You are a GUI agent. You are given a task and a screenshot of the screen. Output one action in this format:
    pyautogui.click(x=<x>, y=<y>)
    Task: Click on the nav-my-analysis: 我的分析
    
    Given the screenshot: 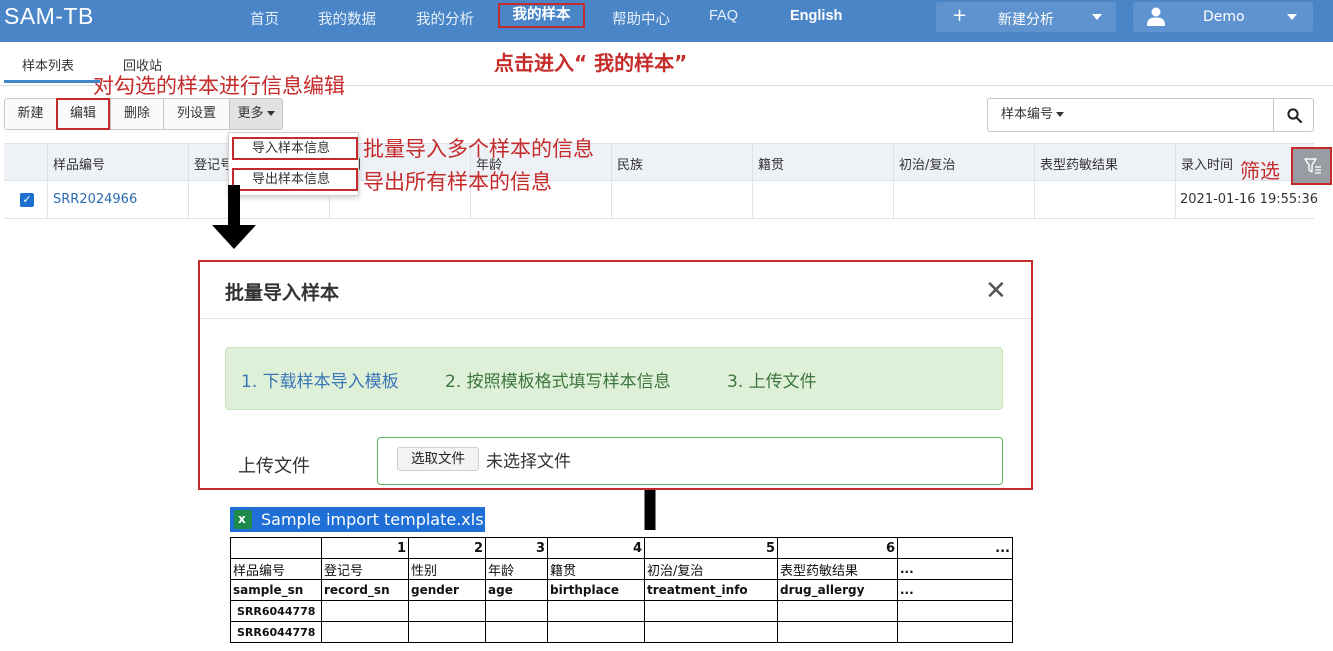 What is the action you would take?
    pyautogui.click(x=445, y=18)
    